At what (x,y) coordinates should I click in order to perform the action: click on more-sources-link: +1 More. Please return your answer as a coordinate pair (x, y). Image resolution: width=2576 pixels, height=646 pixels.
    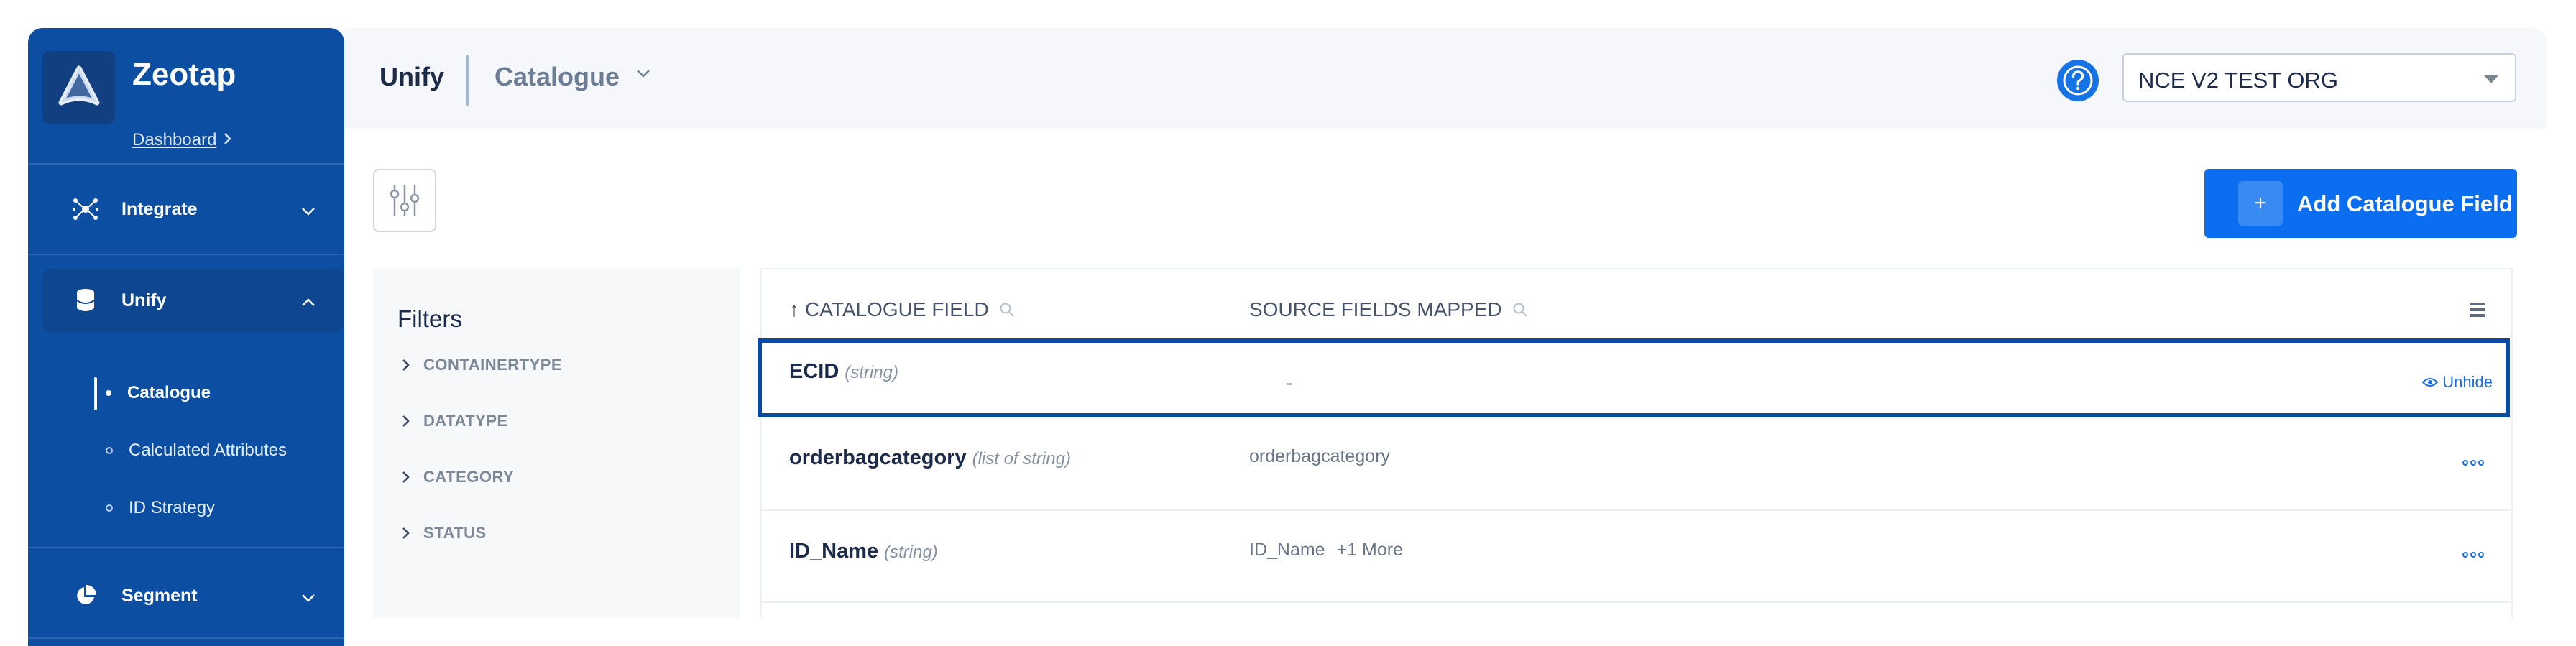
    Looking at the image, I should click on (1370, 550).